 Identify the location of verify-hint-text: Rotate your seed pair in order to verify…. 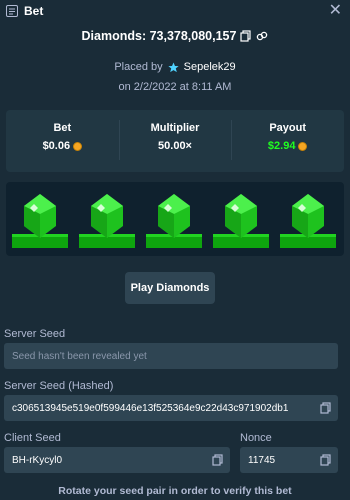
(175, 491).